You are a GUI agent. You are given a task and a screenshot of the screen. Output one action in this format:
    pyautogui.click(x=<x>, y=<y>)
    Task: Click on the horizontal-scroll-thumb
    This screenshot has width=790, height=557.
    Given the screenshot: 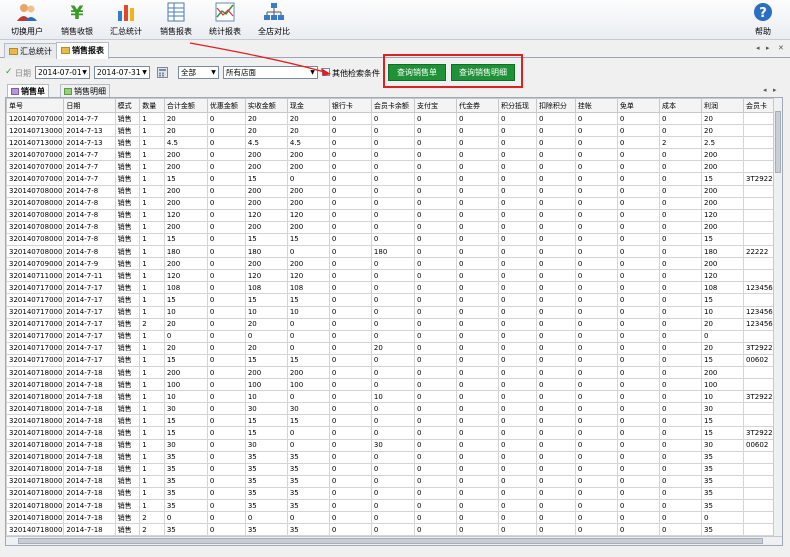 What is the action you would take?
    pyautogui.click(x=390, y=541)
    